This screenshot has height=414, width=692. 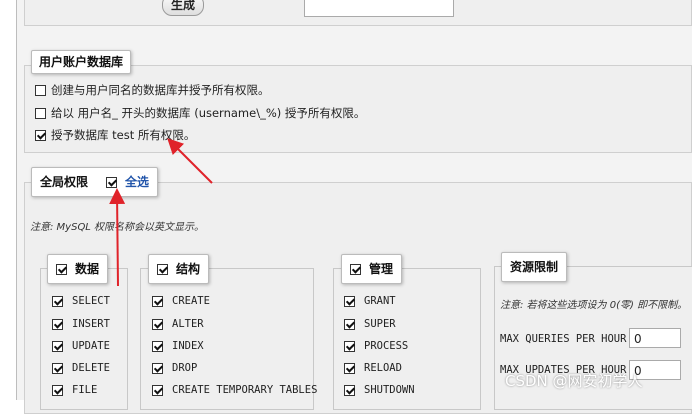 I want to click on priv-reload-label: RELOAD, so click(x=383, y=368).